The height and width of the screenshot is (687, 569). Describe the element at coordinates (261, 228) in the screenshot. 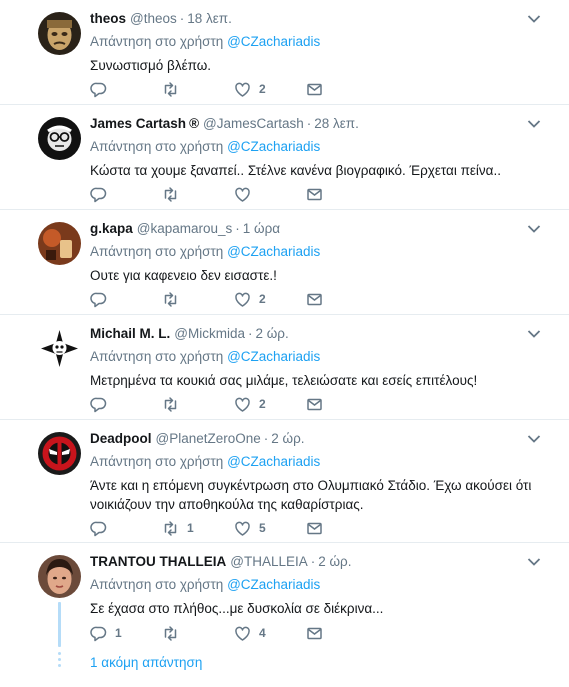

I see `timestamp: 1 ώρα` at that location.